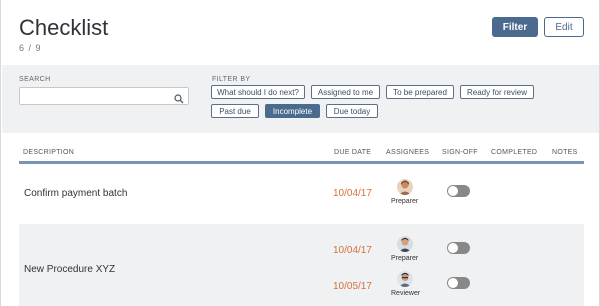  I want to click on search-icon, so click(179, 97).